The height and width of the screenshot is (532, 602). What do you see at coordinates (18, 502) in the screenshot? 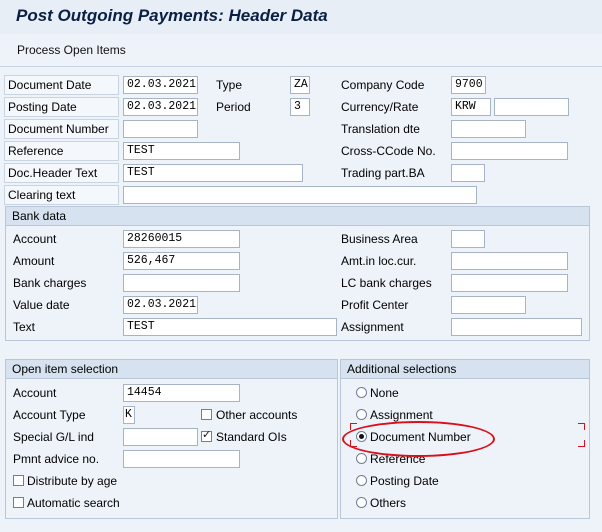
I see `automatic-search-checkbox` at bounding box center [18, 502].